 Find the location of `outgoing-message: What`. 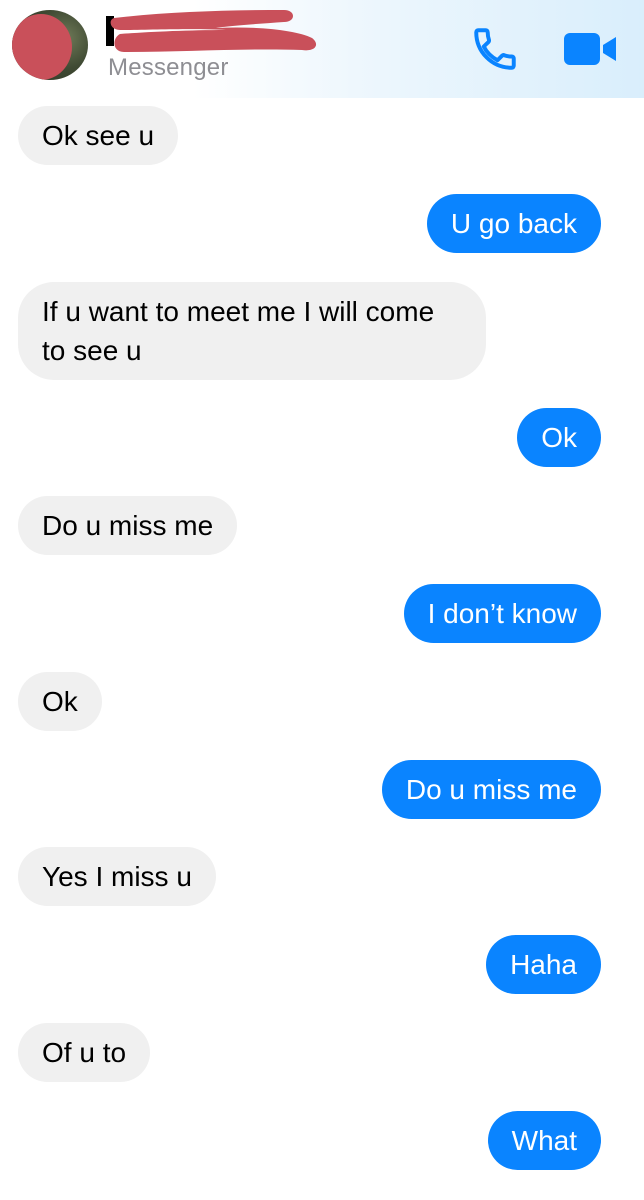

outgoing-message: What is located at coordinates (544, 1140).